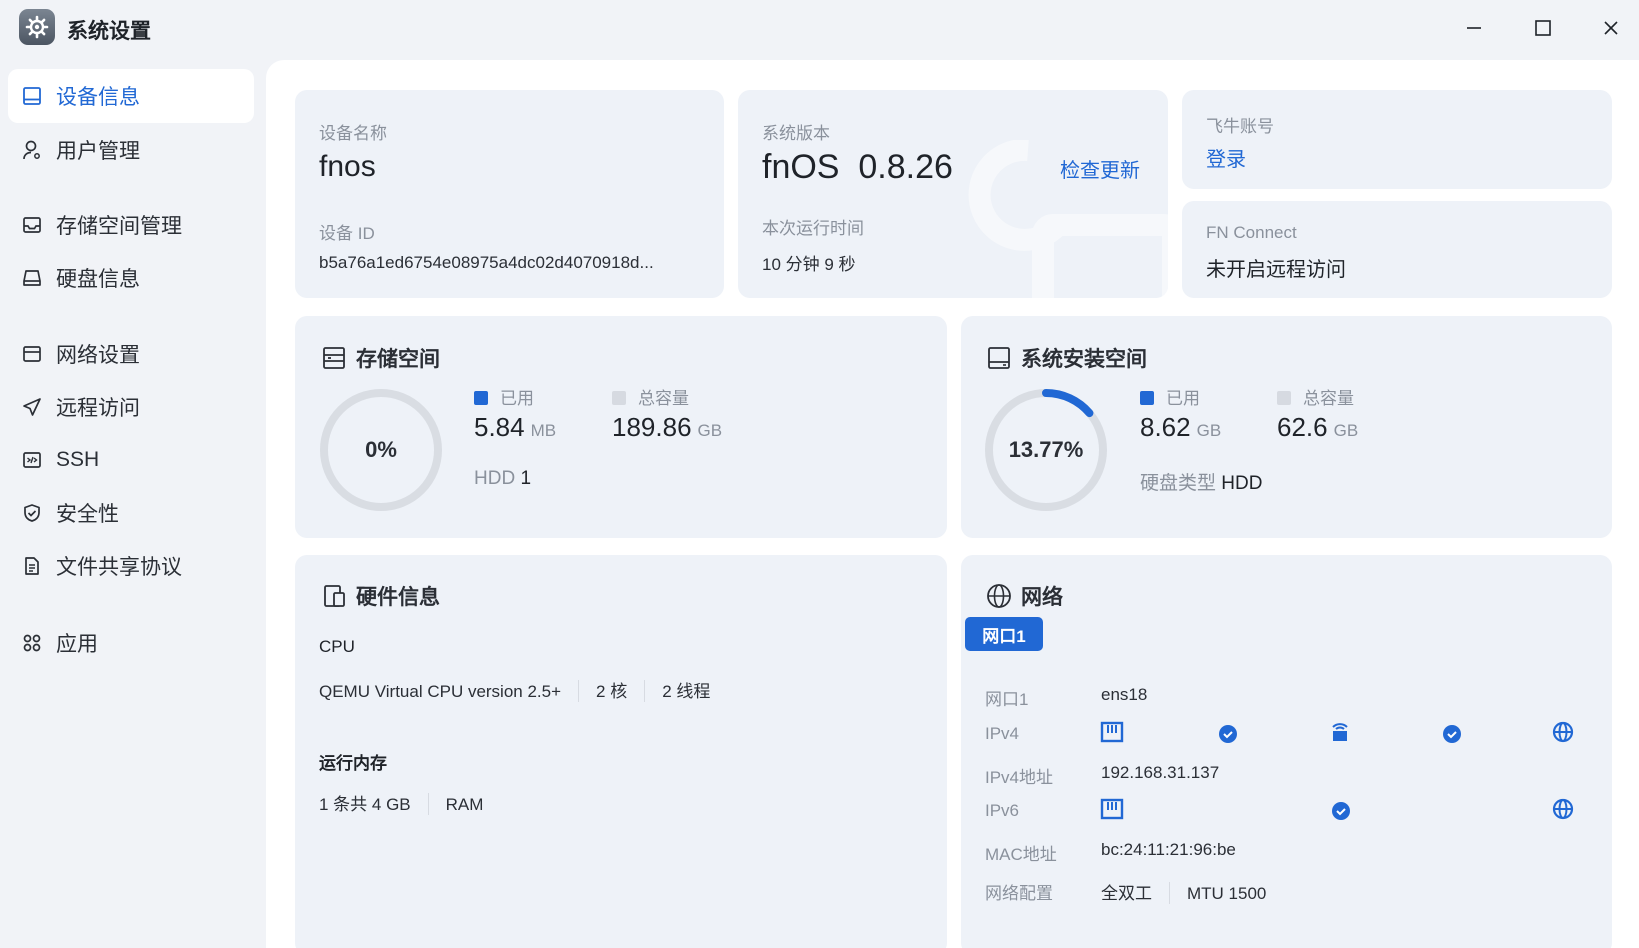 The image size is (1639, 948). Describe the element at coordinates (526, 478) in the screenshot. I see `hdd-count-value: 1` at that location.